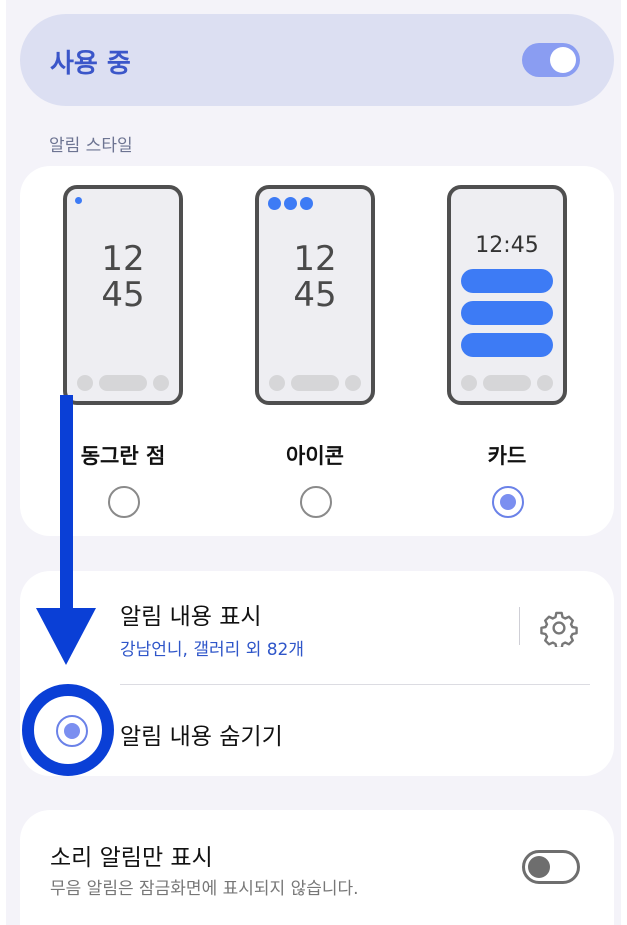 The width and height of the screenshot is (627, 925). I want to click on style-preview-icon: 12 45, so click(315, 295).